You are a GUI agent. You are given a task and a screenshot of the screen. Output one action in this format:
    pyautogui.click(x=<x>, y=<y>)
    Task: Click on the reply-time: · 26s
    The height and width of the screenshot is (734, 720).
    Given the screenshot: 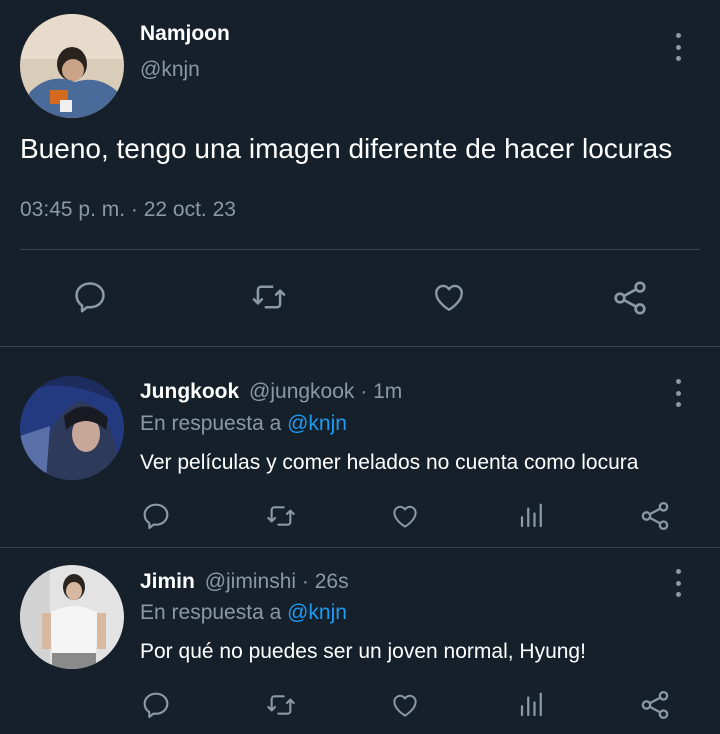 What is the action you would take?
    pyautogui.click(x=325, y=581)
    